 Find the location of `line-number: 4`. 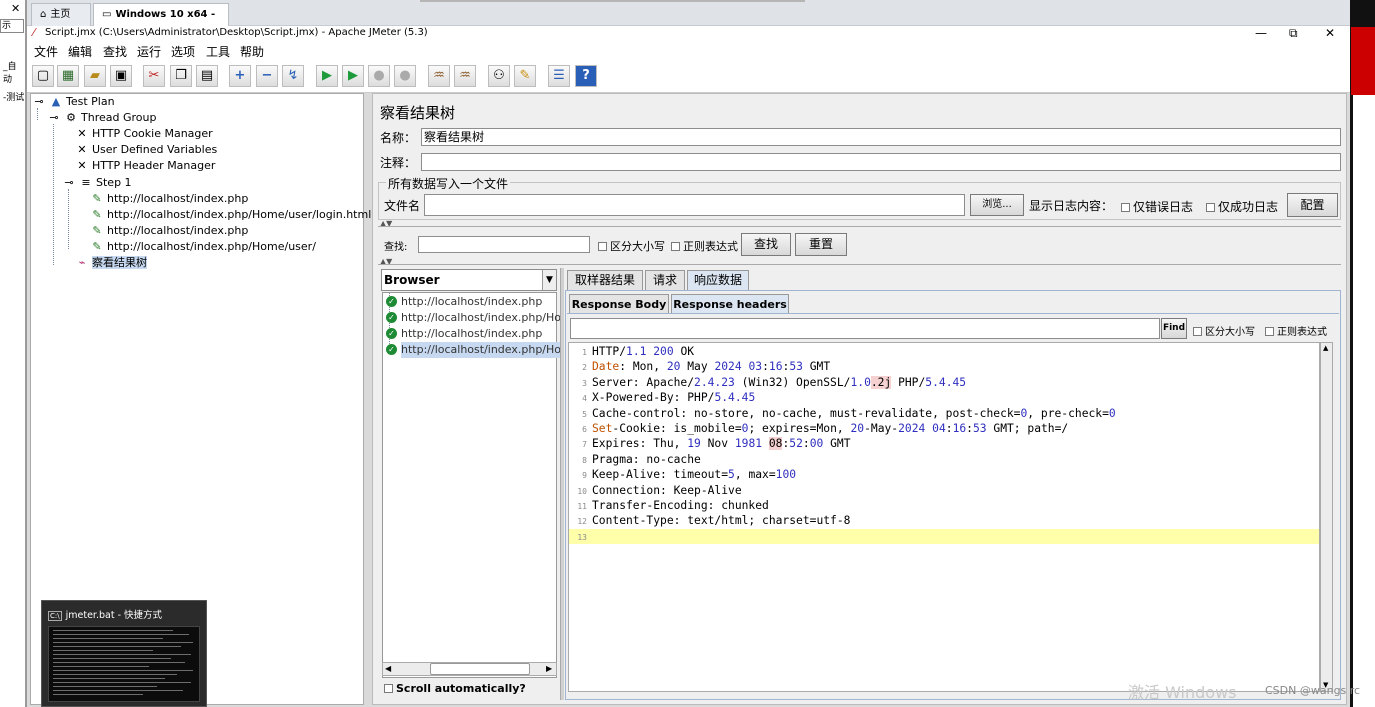

line-number: 4 is located at coordinates (584, 399).